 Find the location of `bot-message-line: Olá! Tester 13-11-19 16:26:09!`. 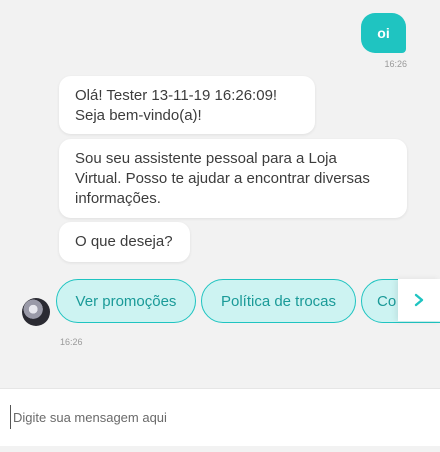

bot-message-line: Olá! Tester 13-11-19 16:26:09! is located at coordinates (176, 95).